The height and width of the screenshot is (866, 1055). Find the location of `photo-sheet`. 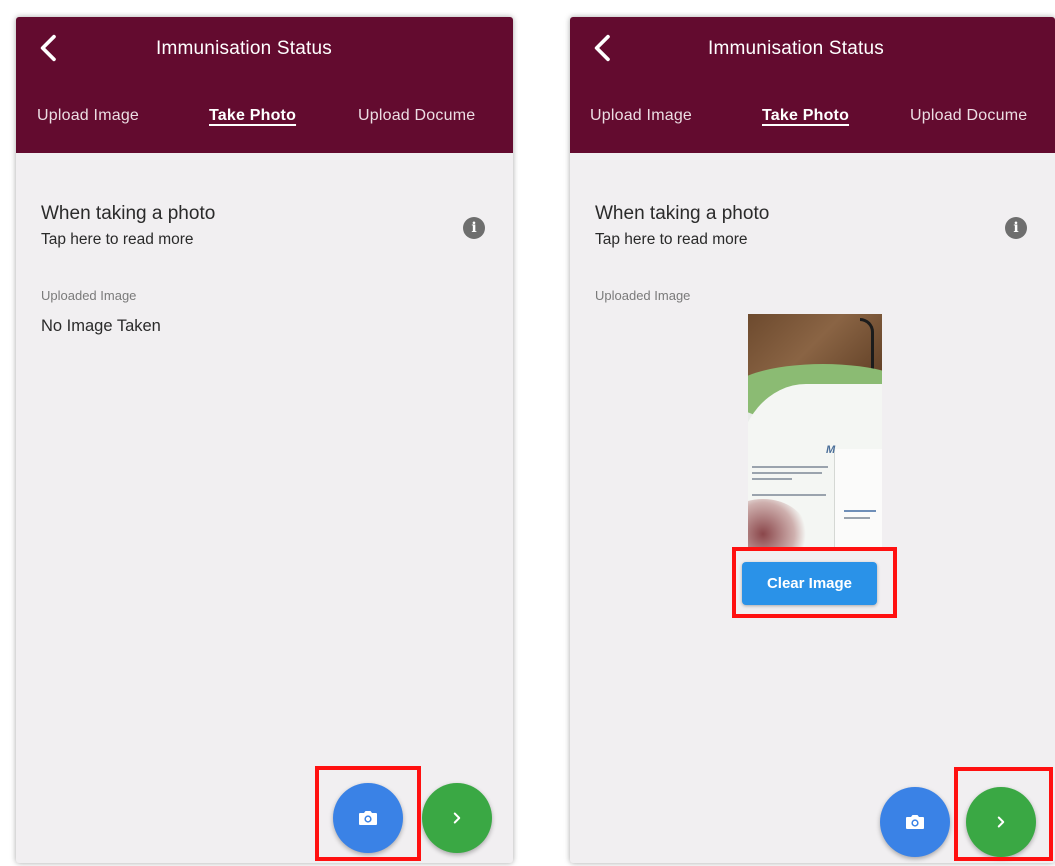

photo-sheet is located at coordinates (858, 498).